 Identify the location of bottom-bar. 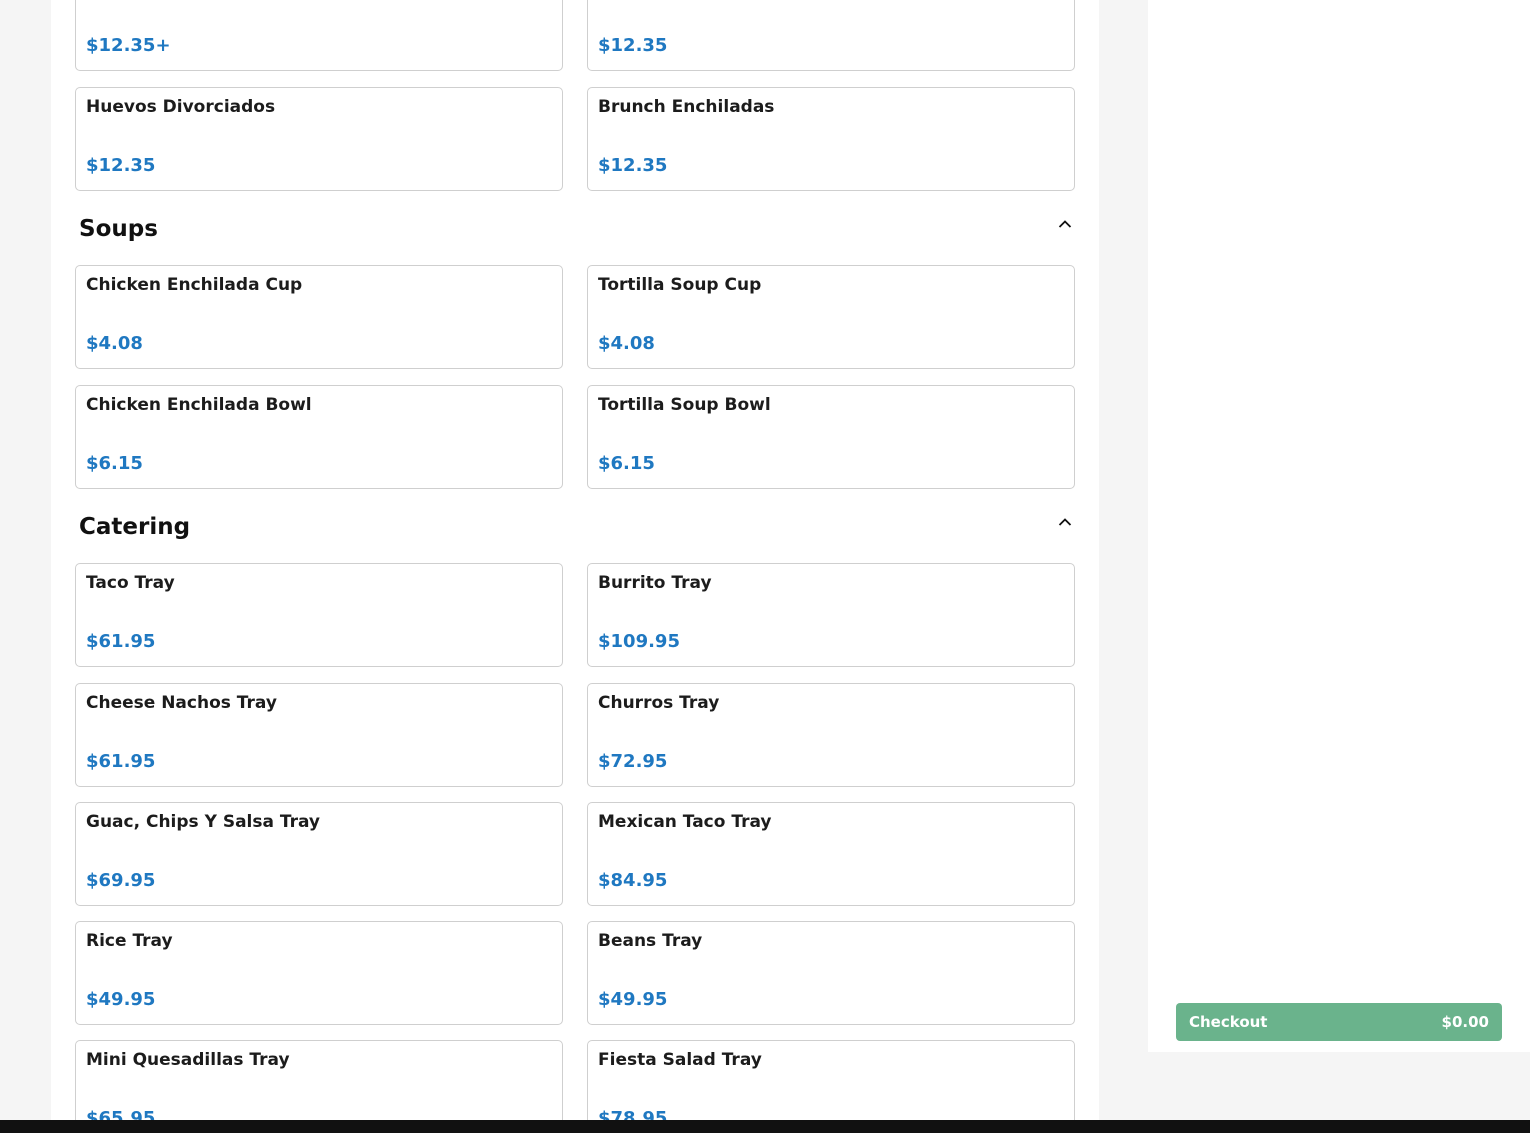
(765, 1126).